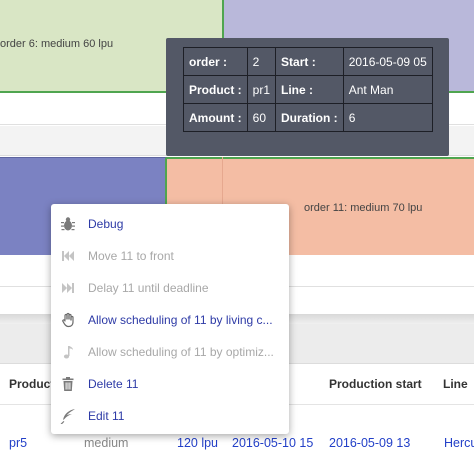  What do you see at coordinates (387, 61) in the screenshot?
I see `tooltip-value-start: 2016-05-09 05` at bounding box center [387, 61].